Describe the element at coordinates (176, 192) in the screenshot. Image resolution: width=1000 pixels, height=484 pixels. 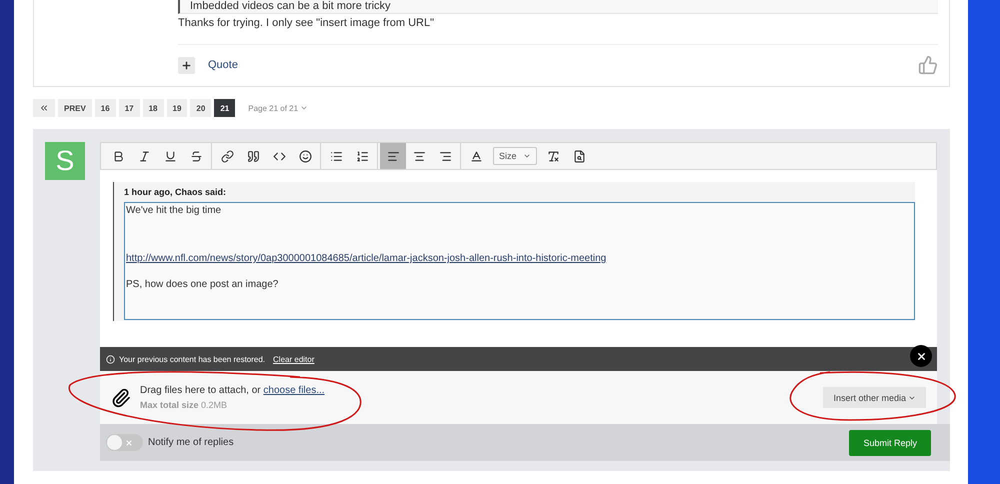
I see `quote-header: 1 hour ago, Chaos said:` at that location.